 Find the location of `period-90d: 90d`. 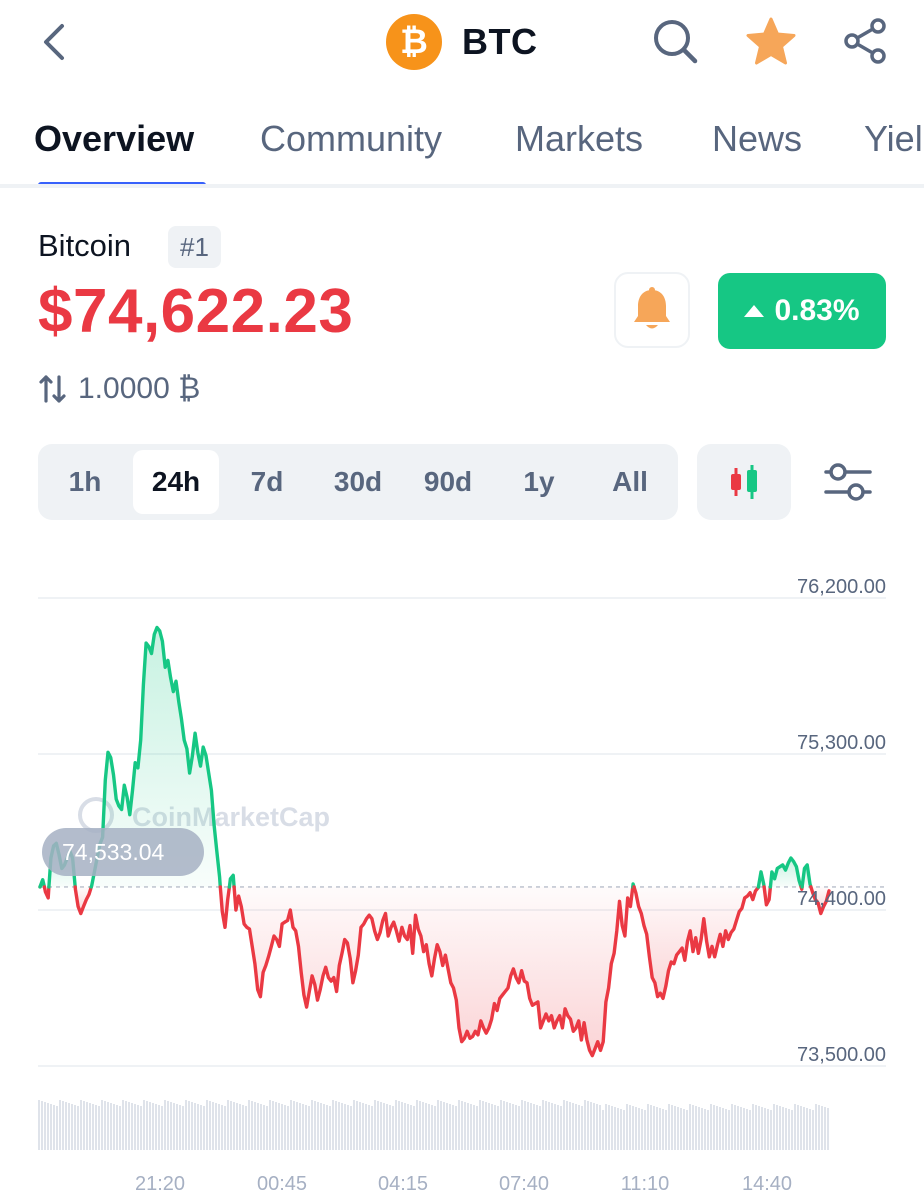

period-90d: 90d is located at coordinates (448, 482).